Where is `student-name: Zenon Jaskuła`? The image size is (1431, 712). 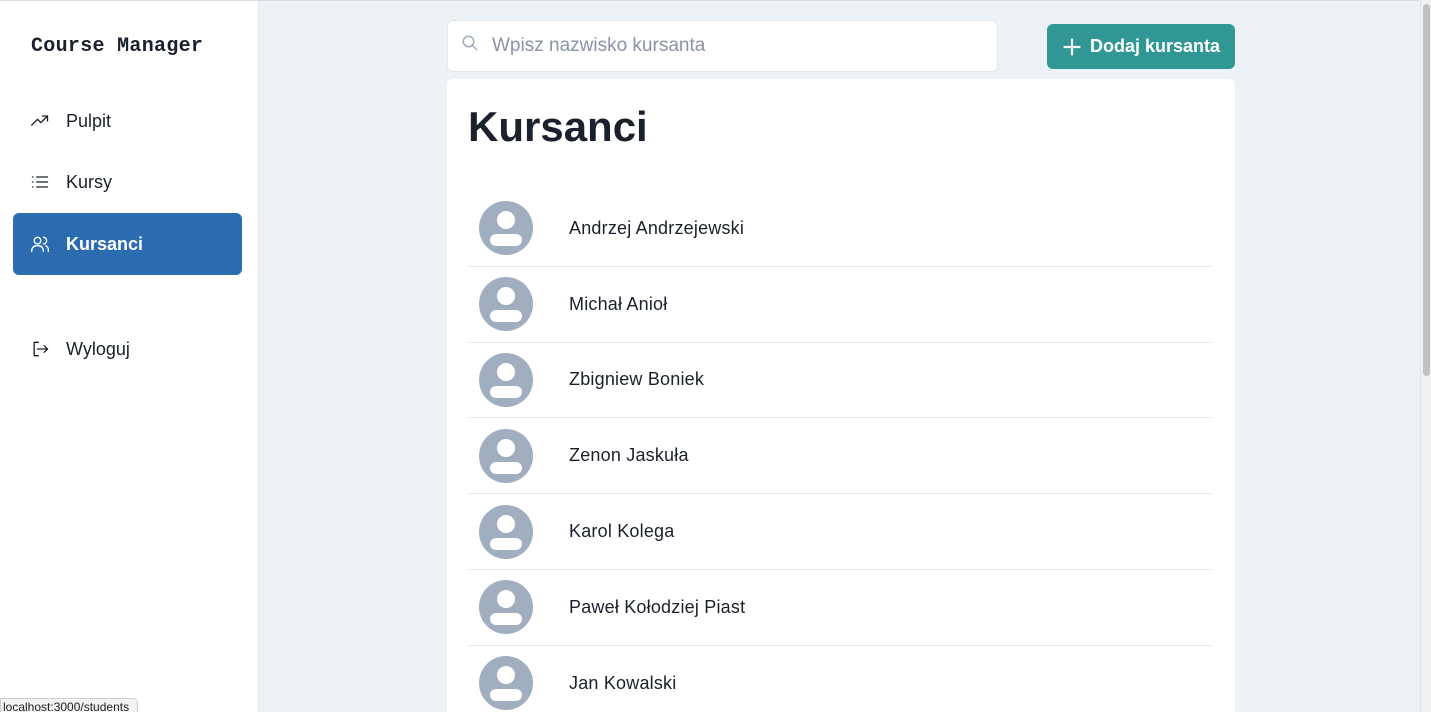 student-name: Zenon Jaskuła is located at coordinates (629, 455).